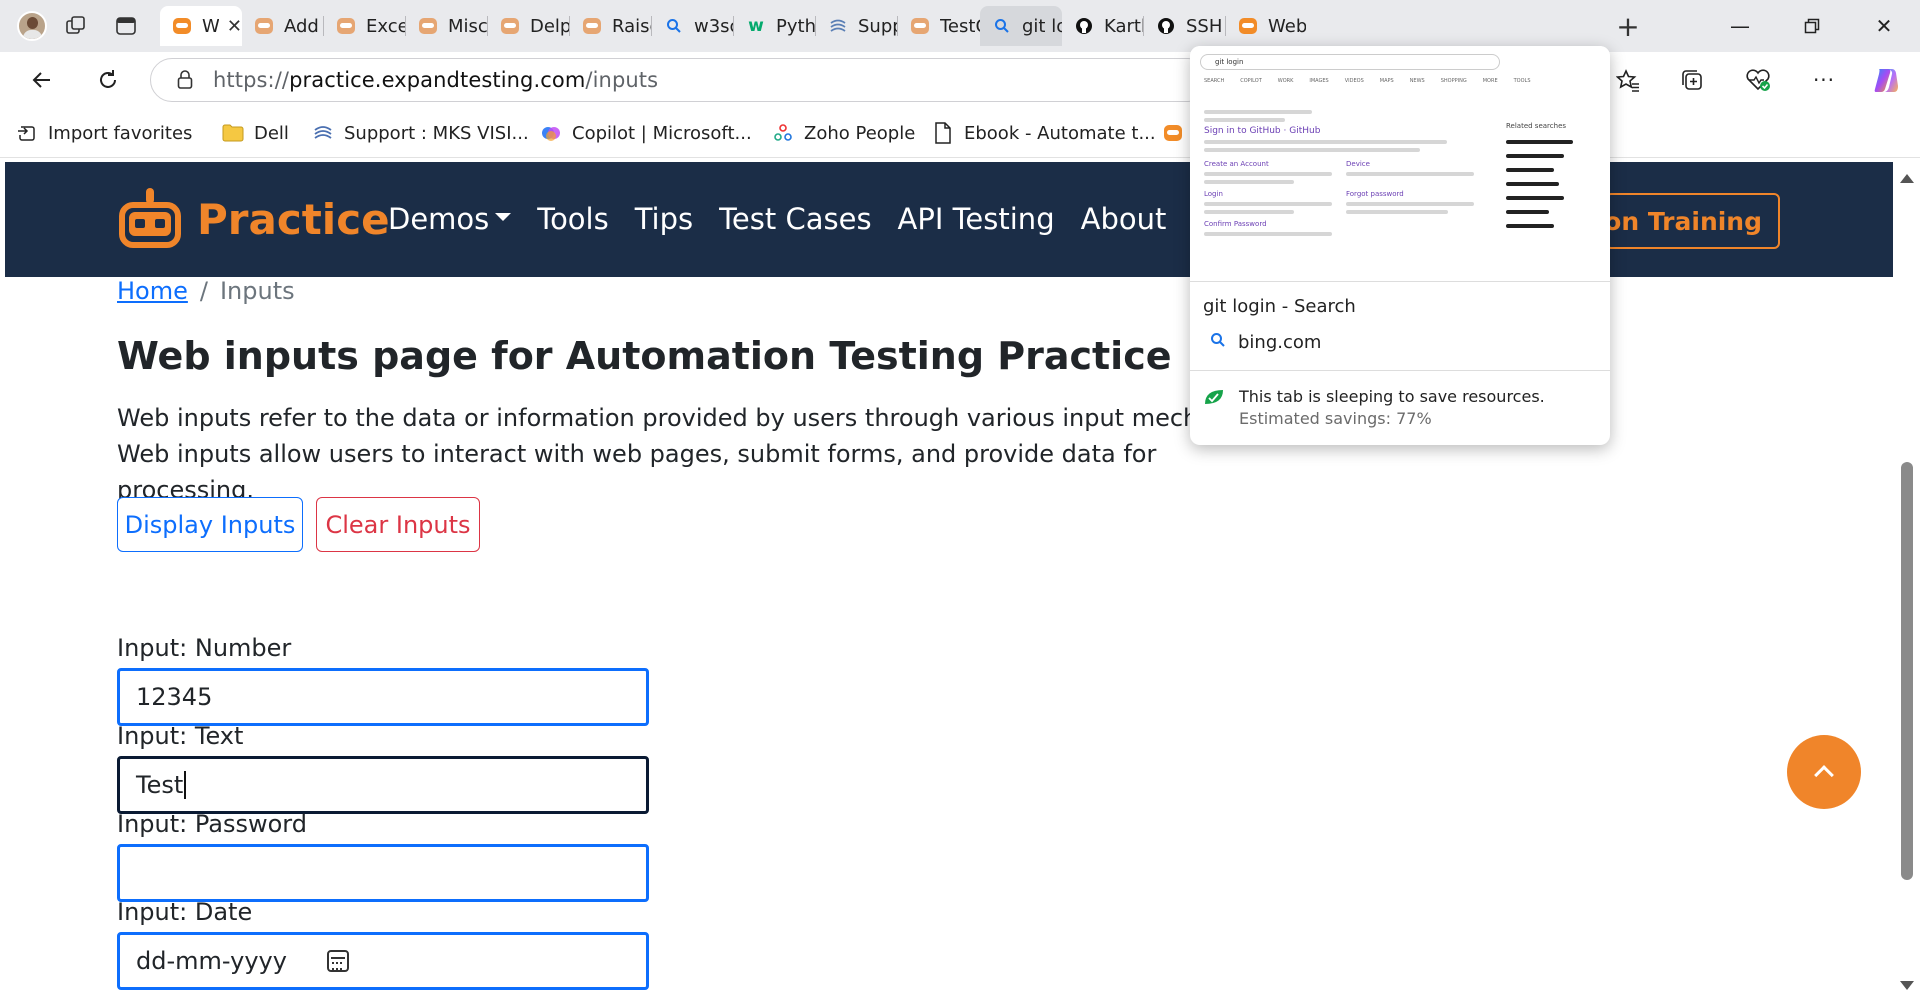 The width and height of the screenshot is (1920, 1008). Describe the element at coordinates (1907, 985) in the screenshot. I see `scroll-down-arrow-icon` at that location.